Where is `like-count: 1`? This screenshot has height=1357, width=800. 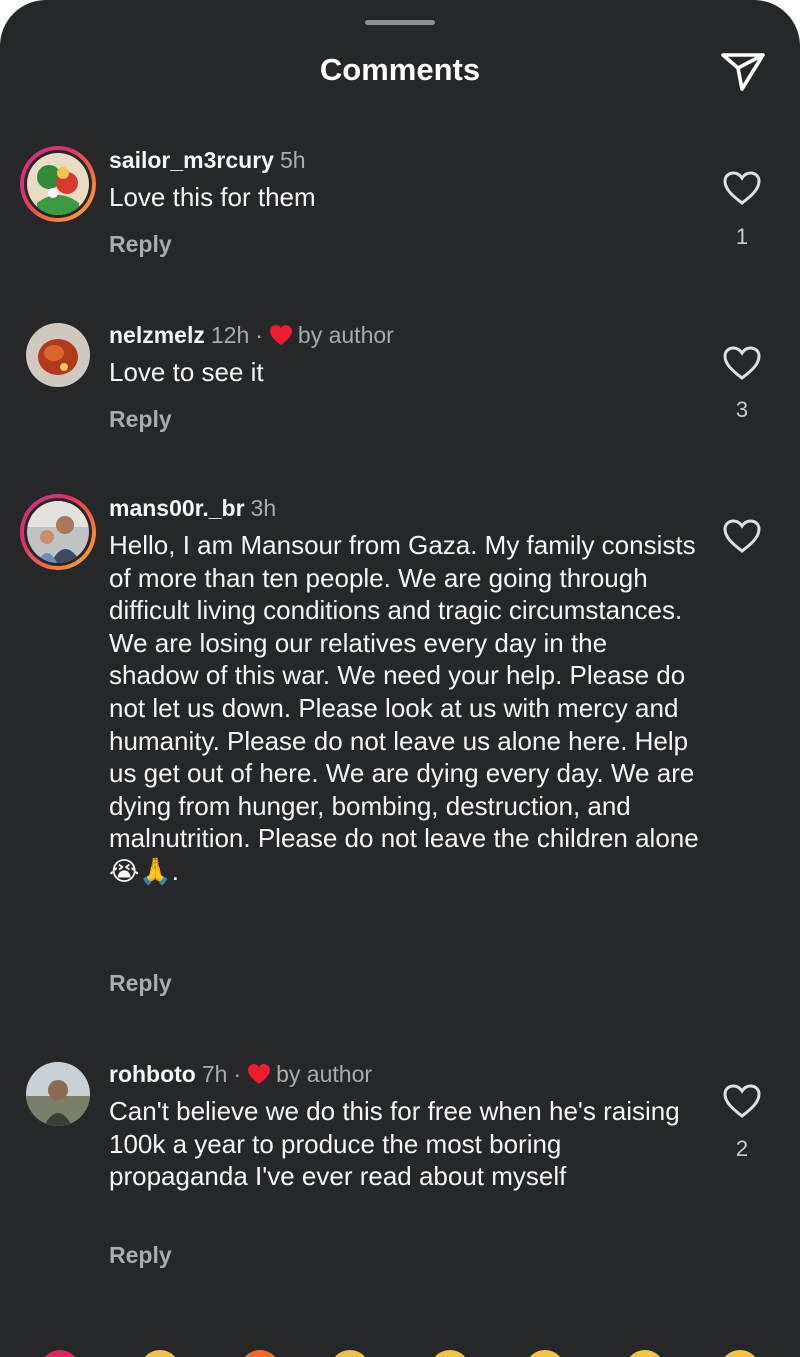 like-count: 1 is located at coordinates (742, 236).